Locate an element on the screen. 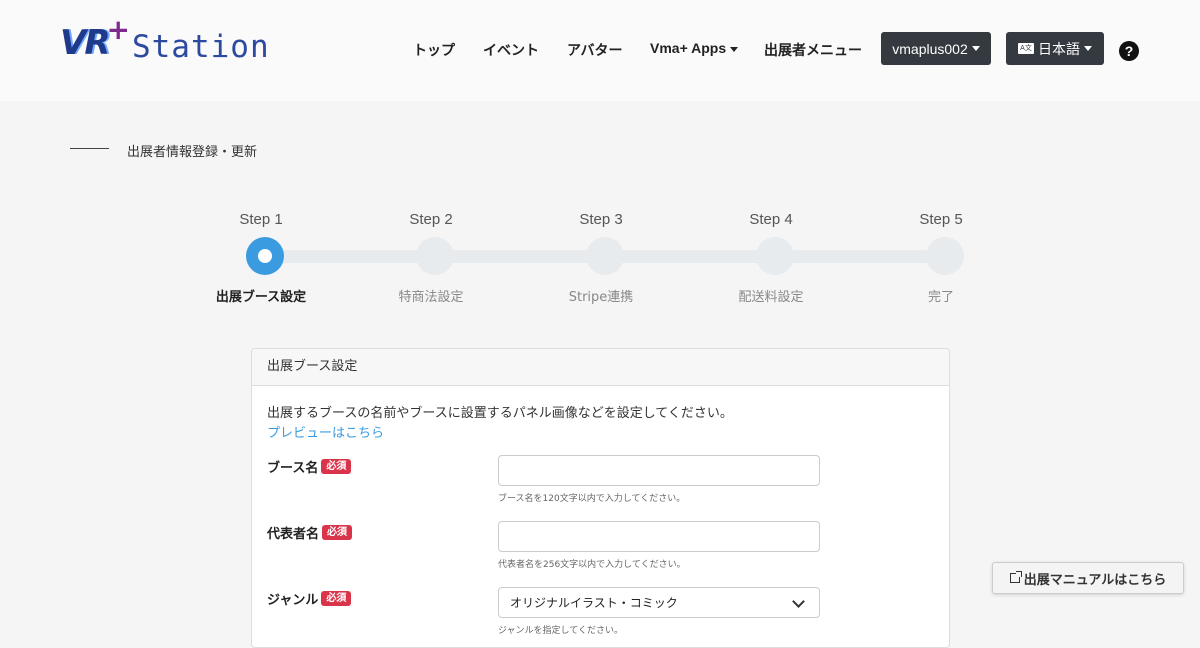 This screenshot has height=648, width=1200. genre-label-text: ジャンル is located at coordinates (293, 600).